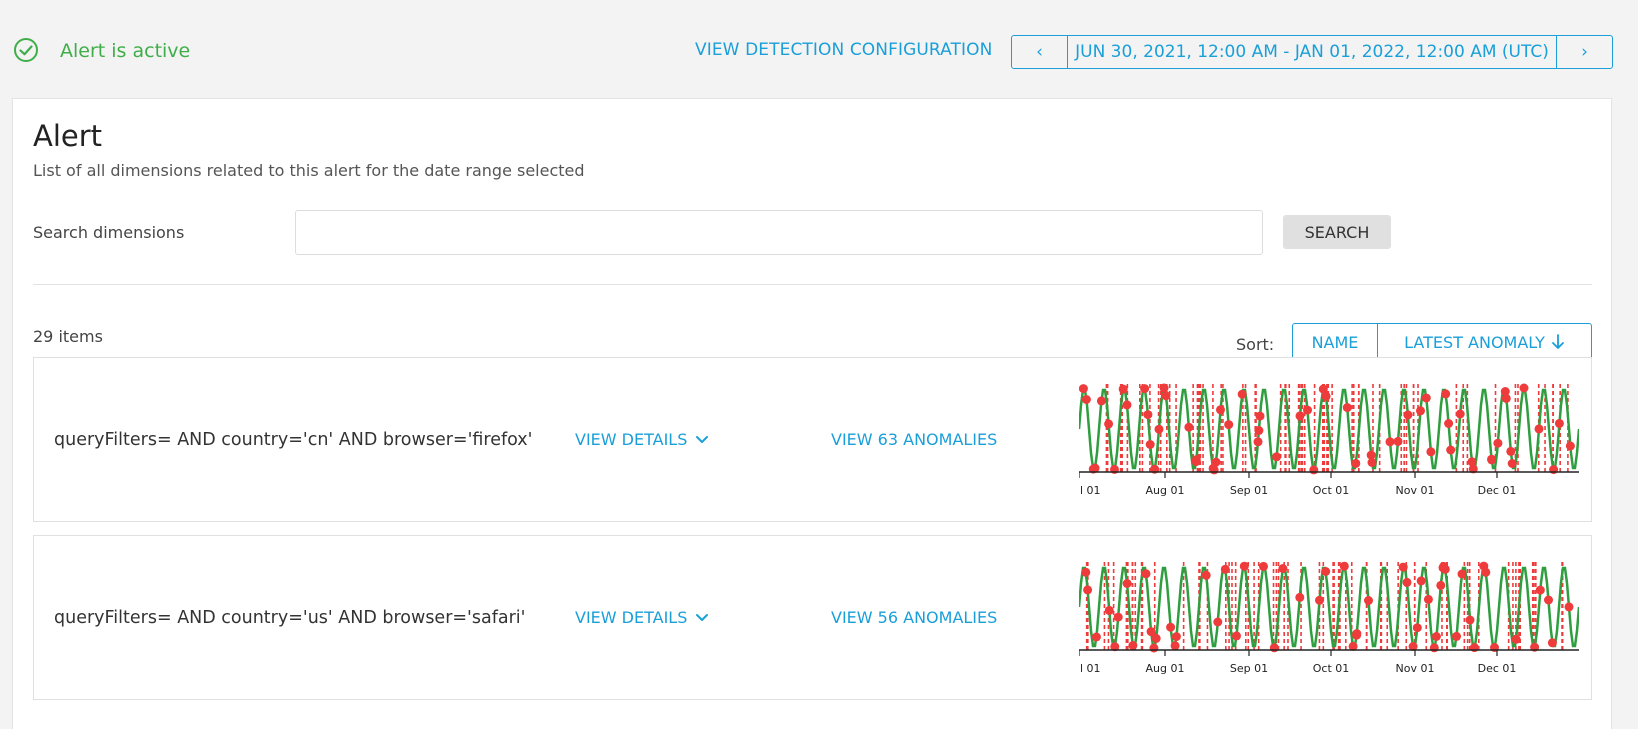  I want to click on sort-latest-label: LATEST ANOMALY, so click(1474, 342).